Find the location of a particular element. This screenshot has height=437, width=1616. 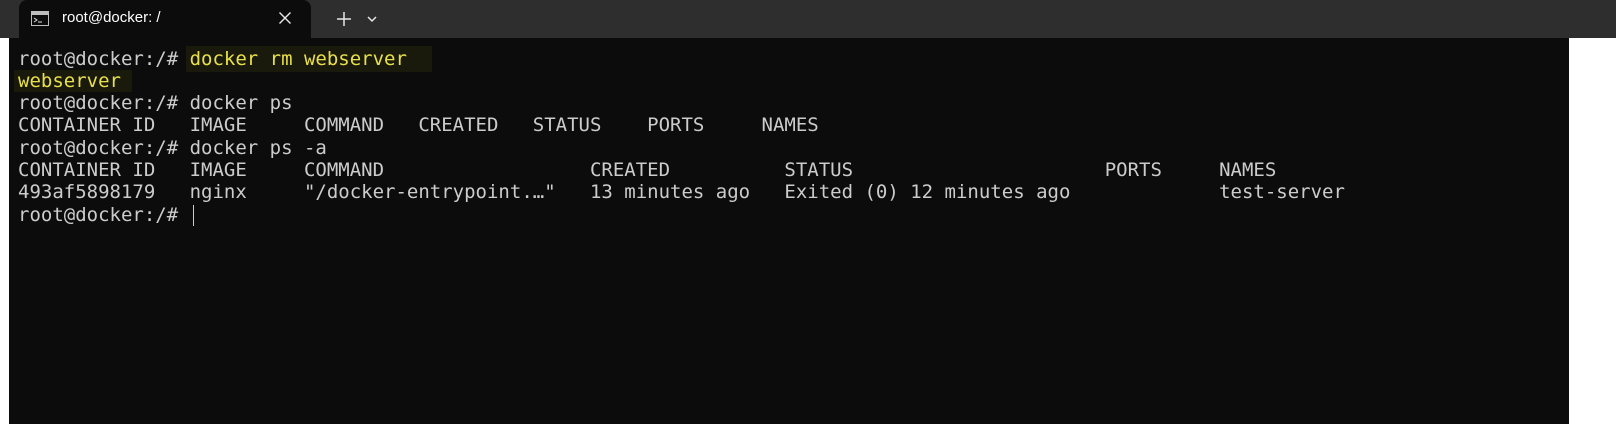

close-icon is located at coordinates (285, 19).